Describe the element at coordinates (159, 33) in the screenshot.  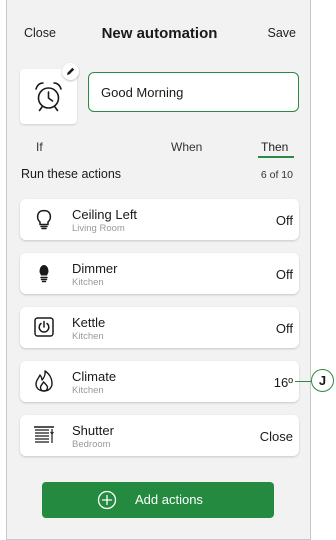
I see `page-title: New automation` at that location.